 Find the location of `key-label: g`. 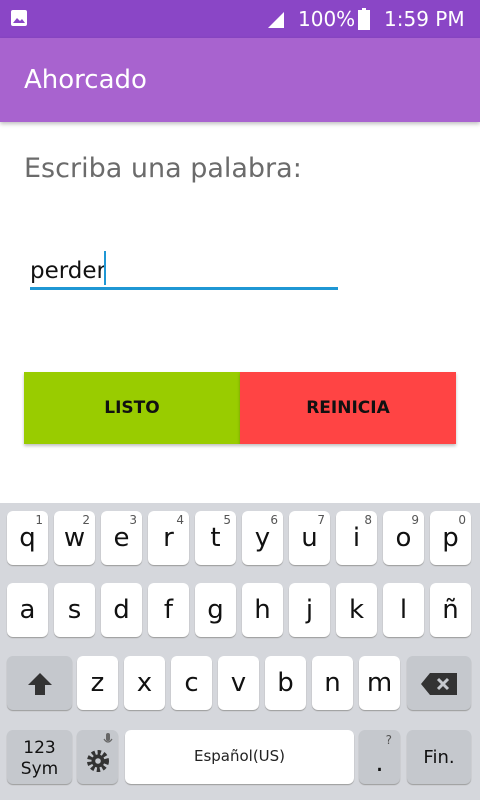

key-label: g is located at coordinates (215, 610).